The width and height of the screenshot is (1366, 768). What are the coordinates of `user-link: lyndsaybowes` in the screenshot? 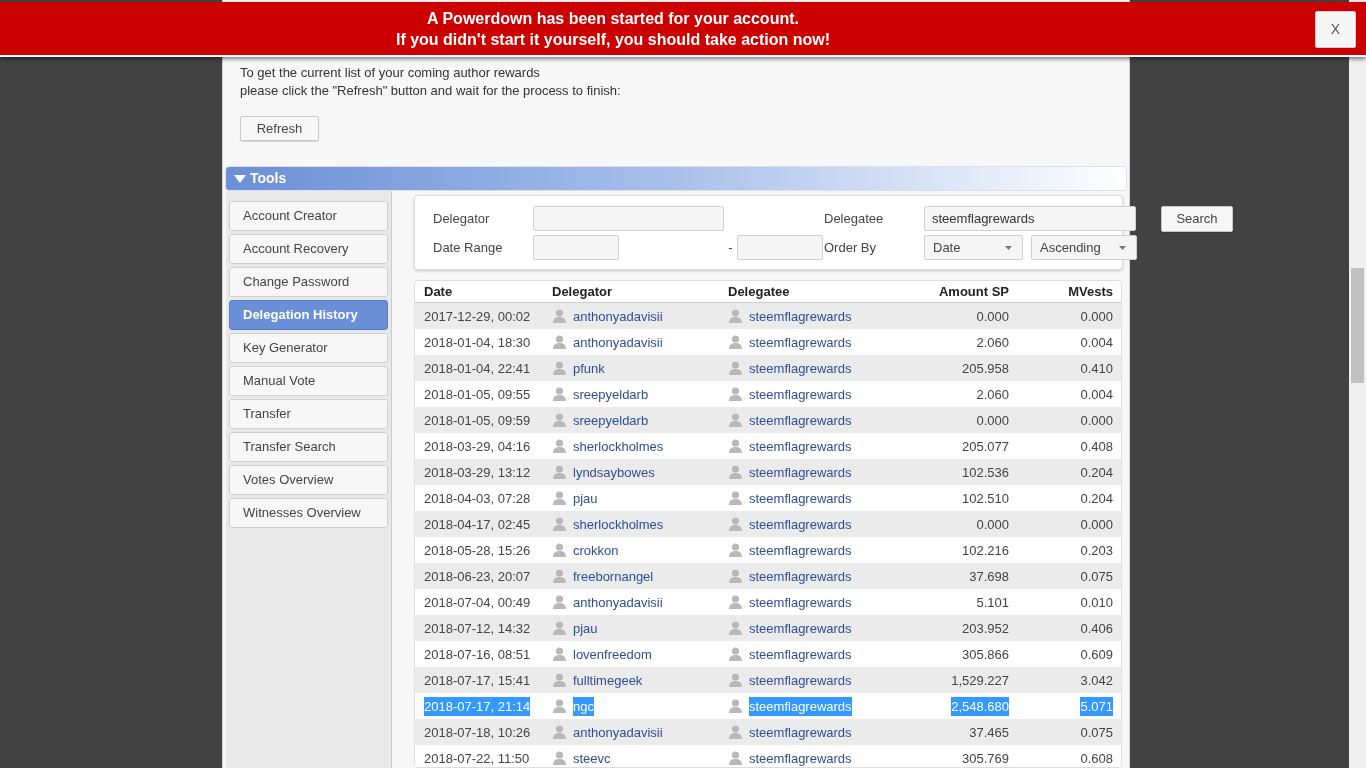 It's located at (614, 472).